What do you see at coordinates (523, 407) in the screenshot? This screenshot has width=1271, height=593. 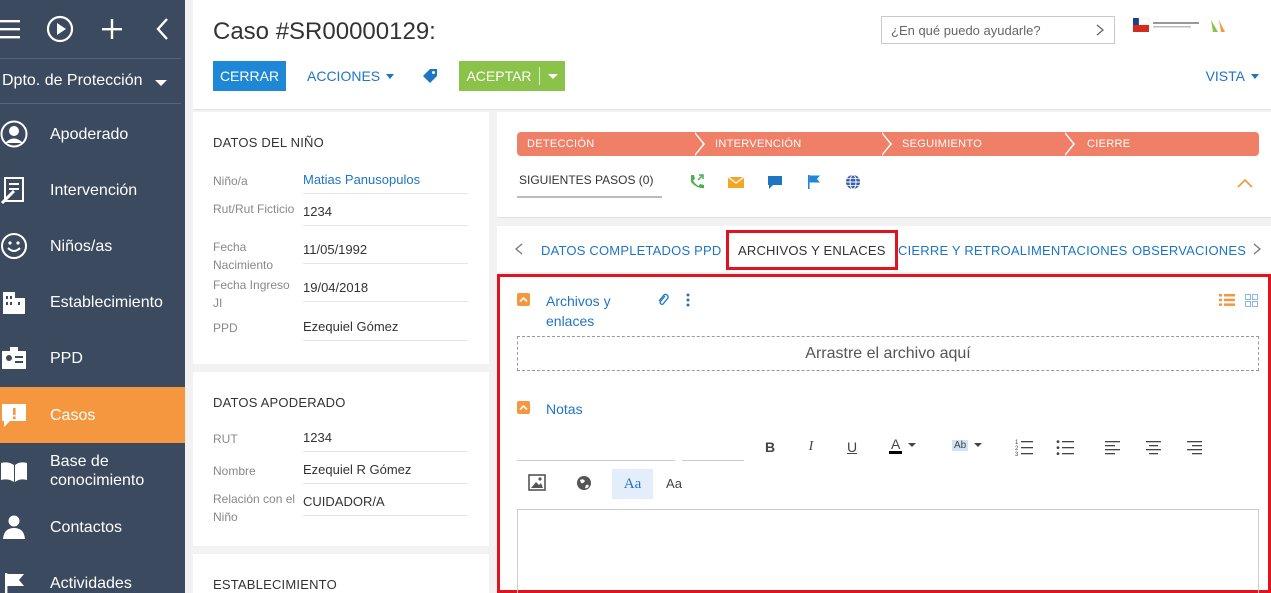 I see `collapse-notes-icon` at bounding box center [523, 407].